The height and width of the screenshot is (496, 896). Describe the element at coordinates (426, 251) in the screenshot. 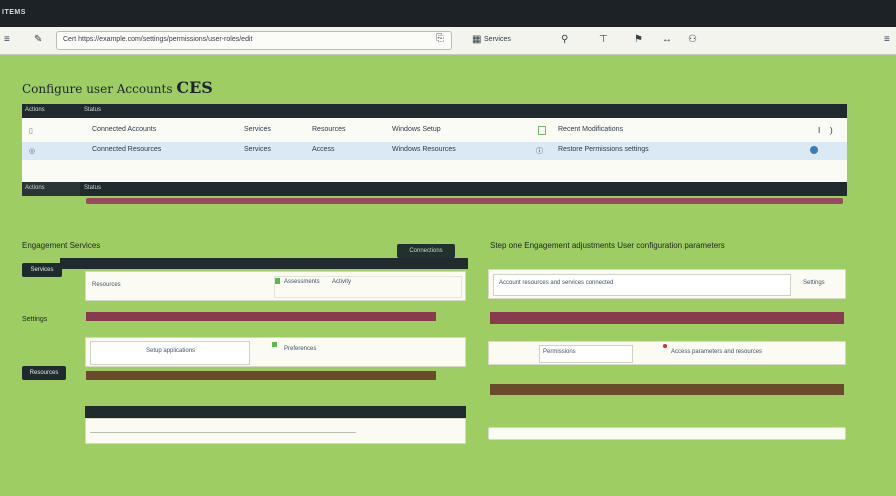

I see `connections-button: Connections` at that location.